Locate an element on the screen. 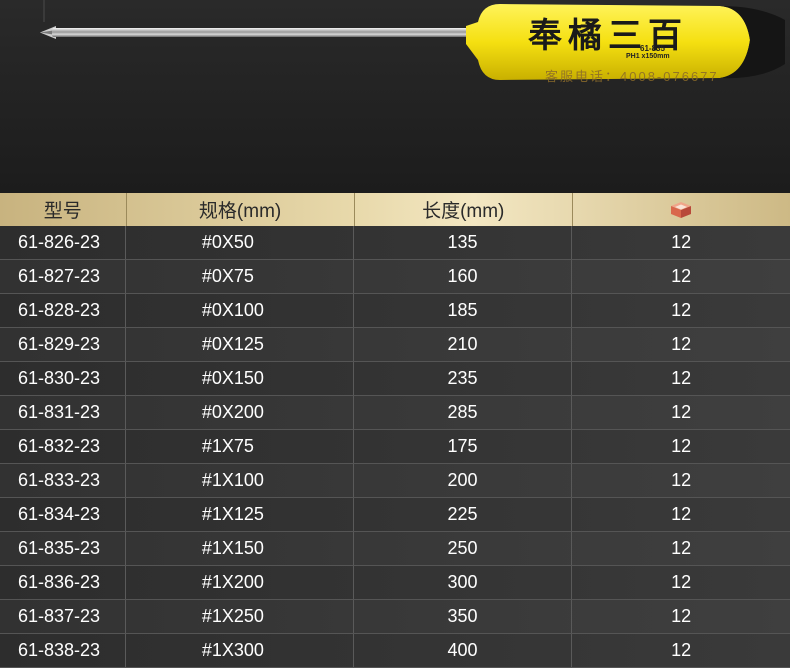  service-phone-watermark: 客服电话：4008-076677 is located at coordinates (632, 76).